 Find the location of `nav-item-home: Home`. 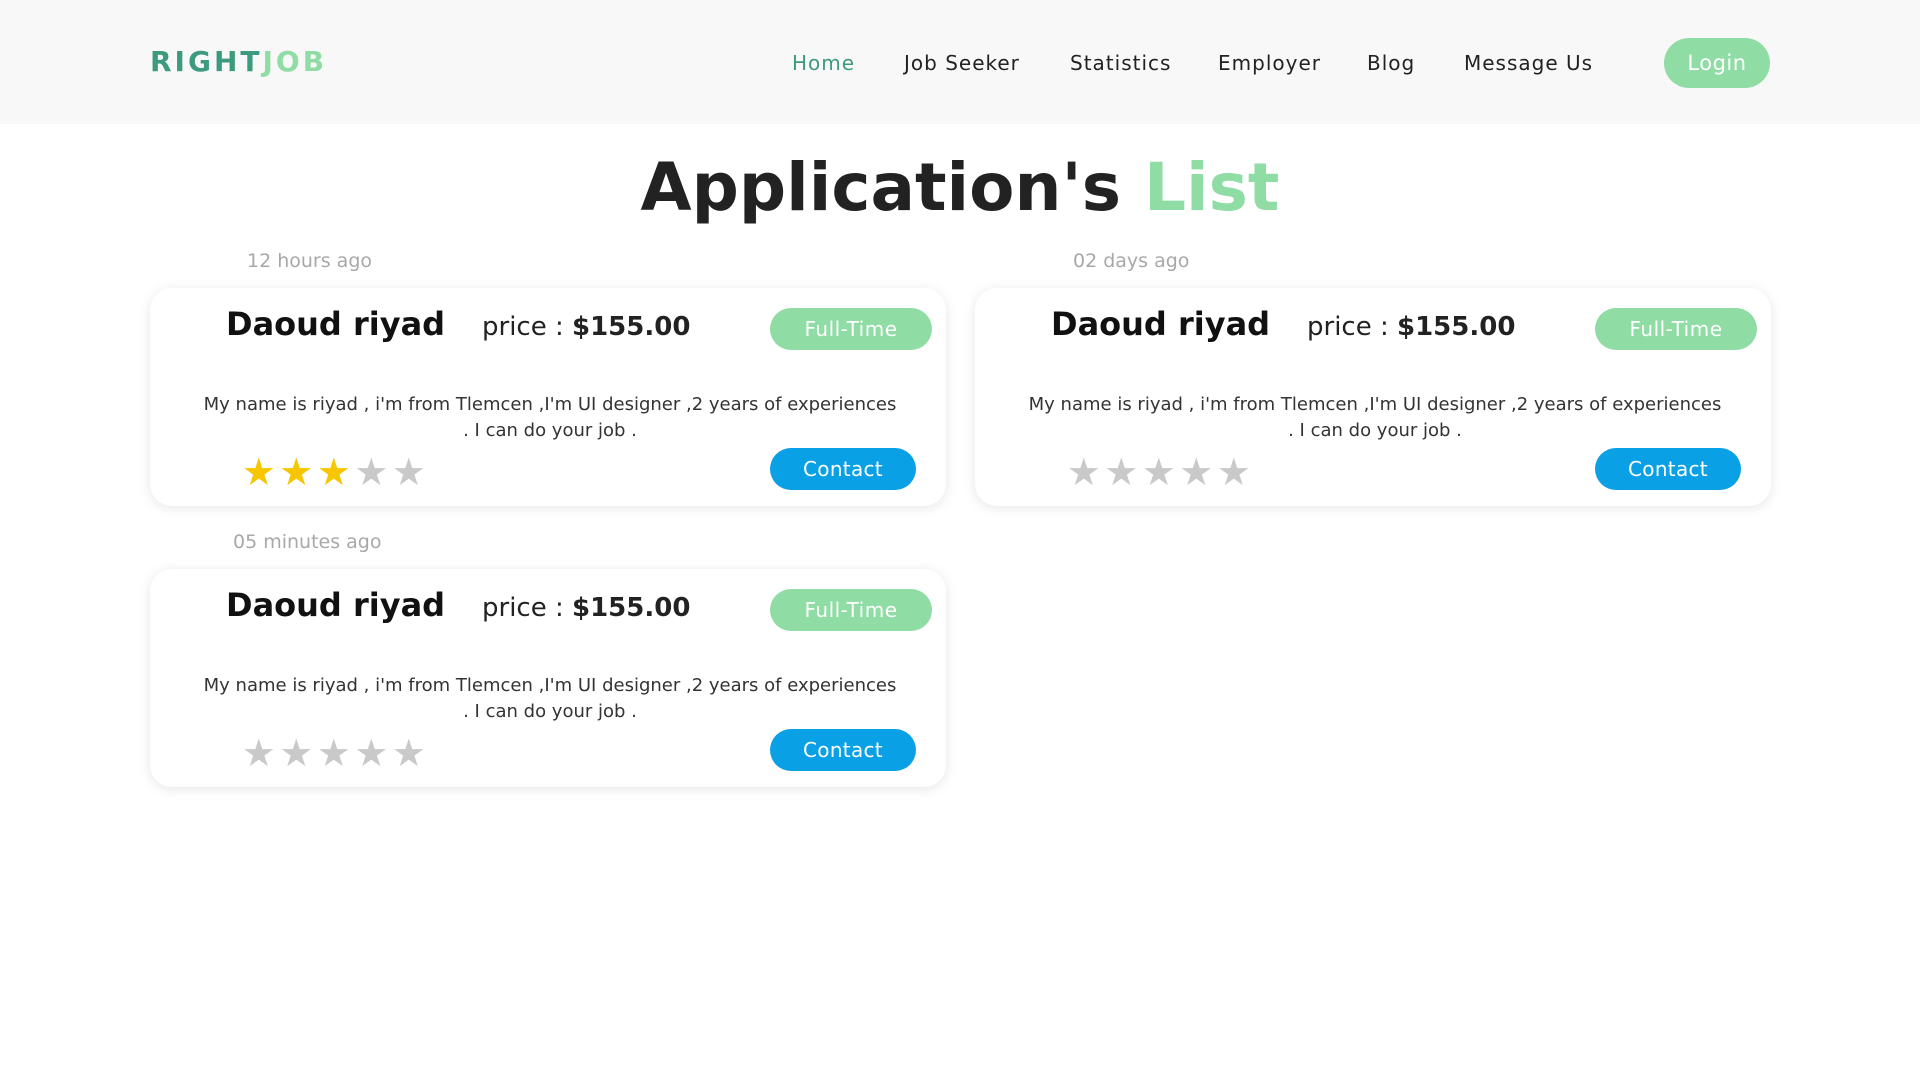

nav-item-home: Home is located at coordinates (823, 63).